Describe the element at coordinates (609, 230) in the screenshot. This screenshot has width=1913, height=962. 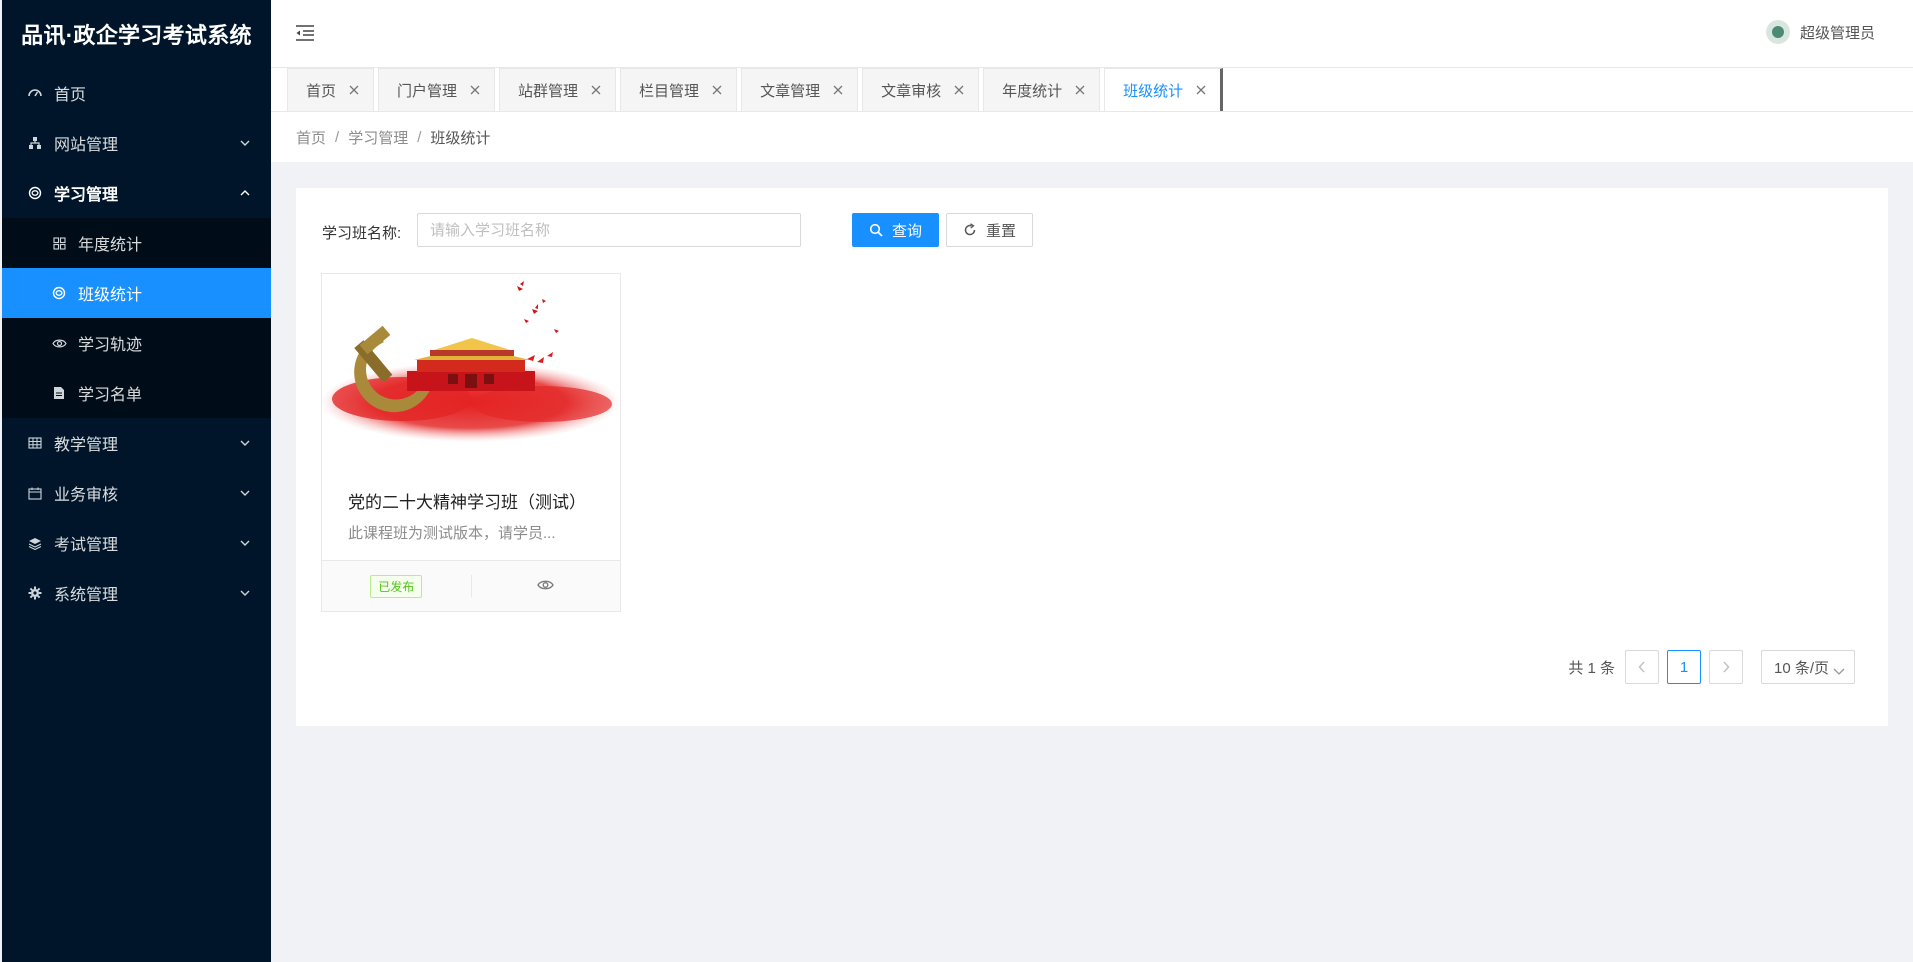
I see `class-name-input` at that location.